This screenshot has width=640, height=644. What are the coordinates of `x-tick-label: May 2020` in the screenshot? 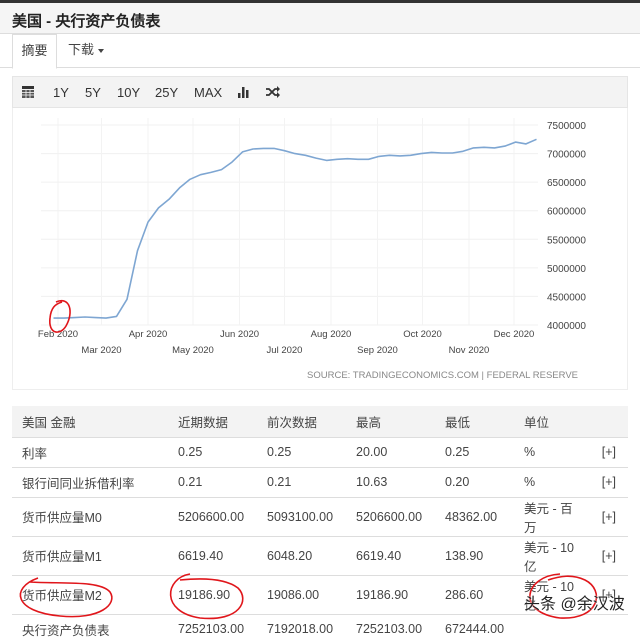 It's located at (193, 350).